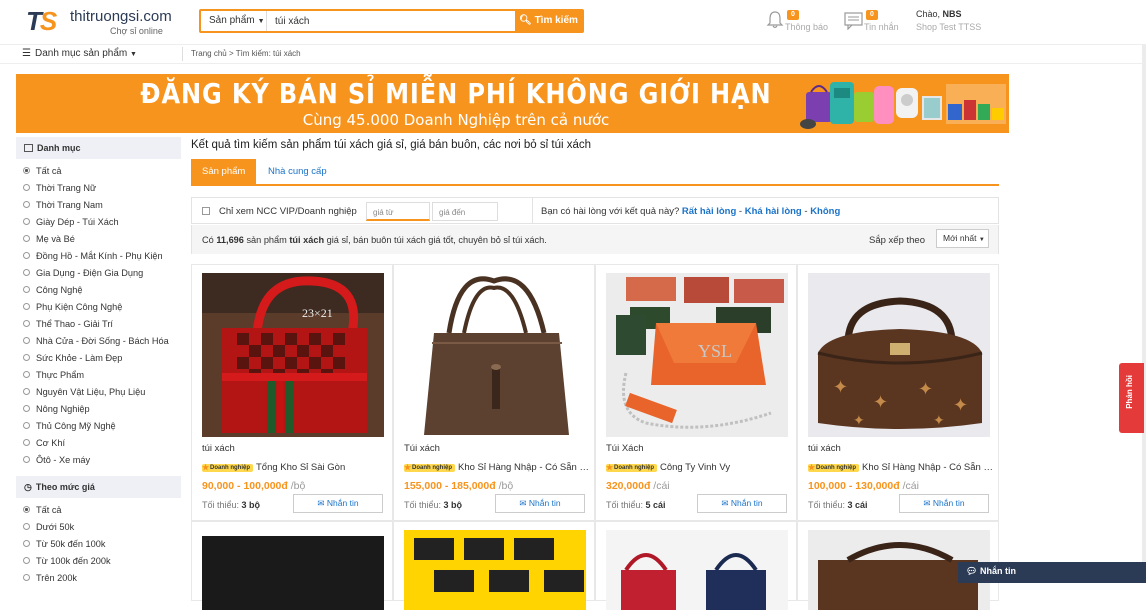 The width and height of the screenshot is (1146, 610). What do you see at coordinates (1144, 313) in the screenshot?
I see `scrollbar` at bounding box center [1144, 313].